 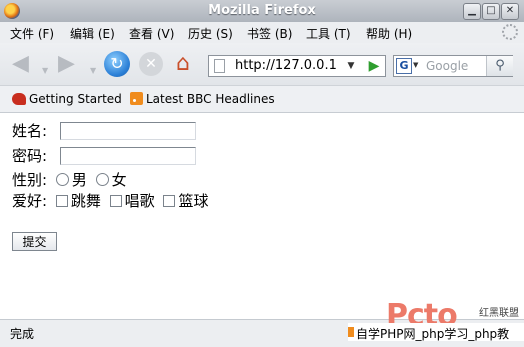 What do you see at coordinates (85, 201) in the screenshot?
I see `hobby-dance-label: 跳舞` at bounding box center [85, 201].